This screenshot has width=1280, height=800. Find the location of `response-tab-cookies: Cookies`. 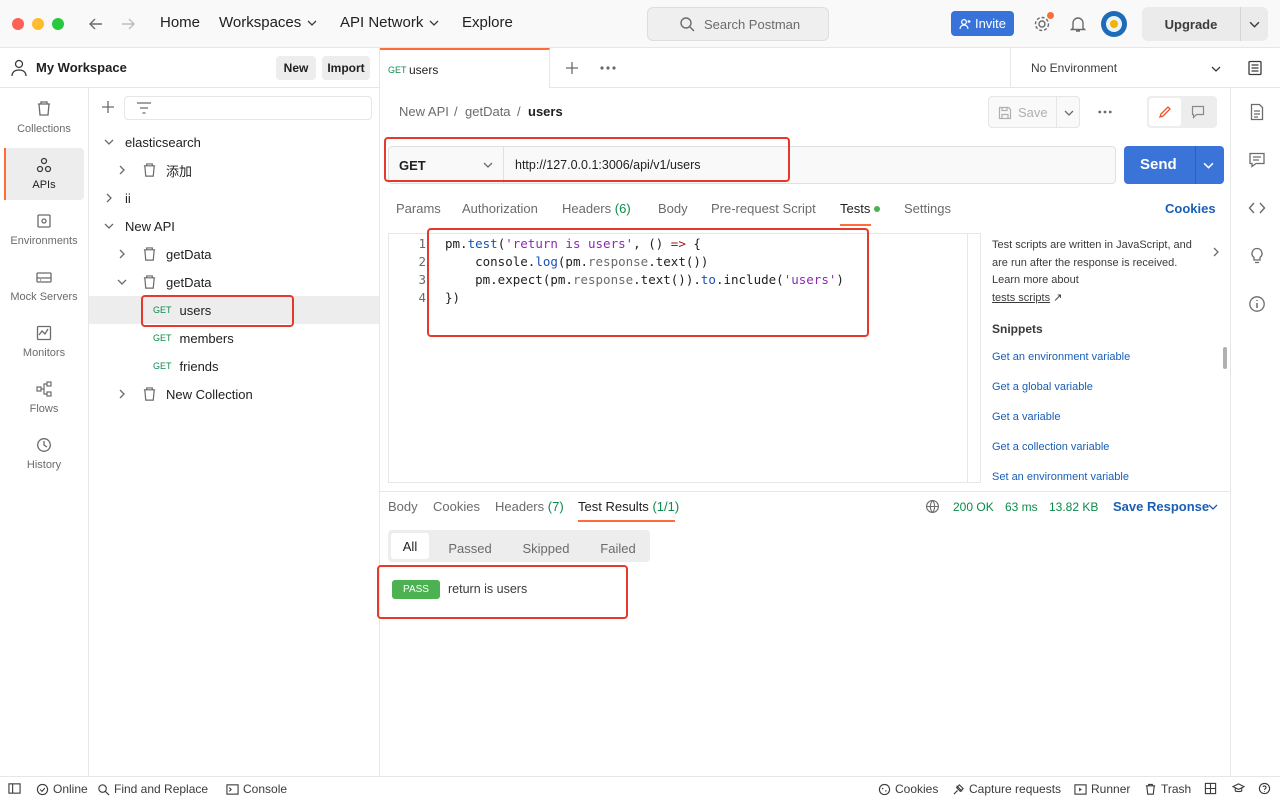

response-tab-cookies: Cookies is located at coordinates (456, 506).